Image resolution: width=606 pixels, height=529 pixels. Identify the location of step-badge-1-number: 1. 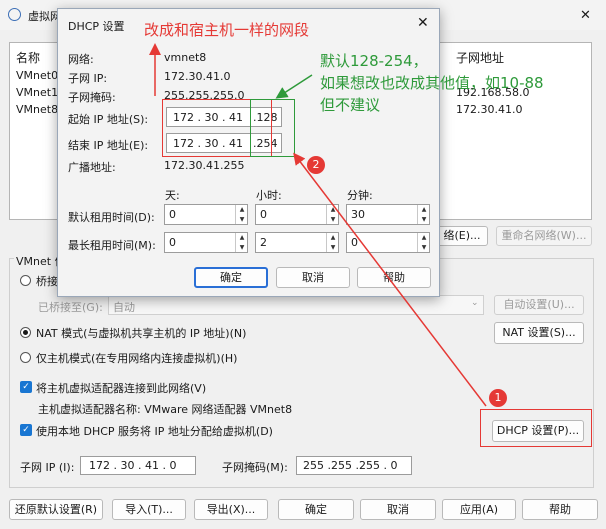
(498, 397).